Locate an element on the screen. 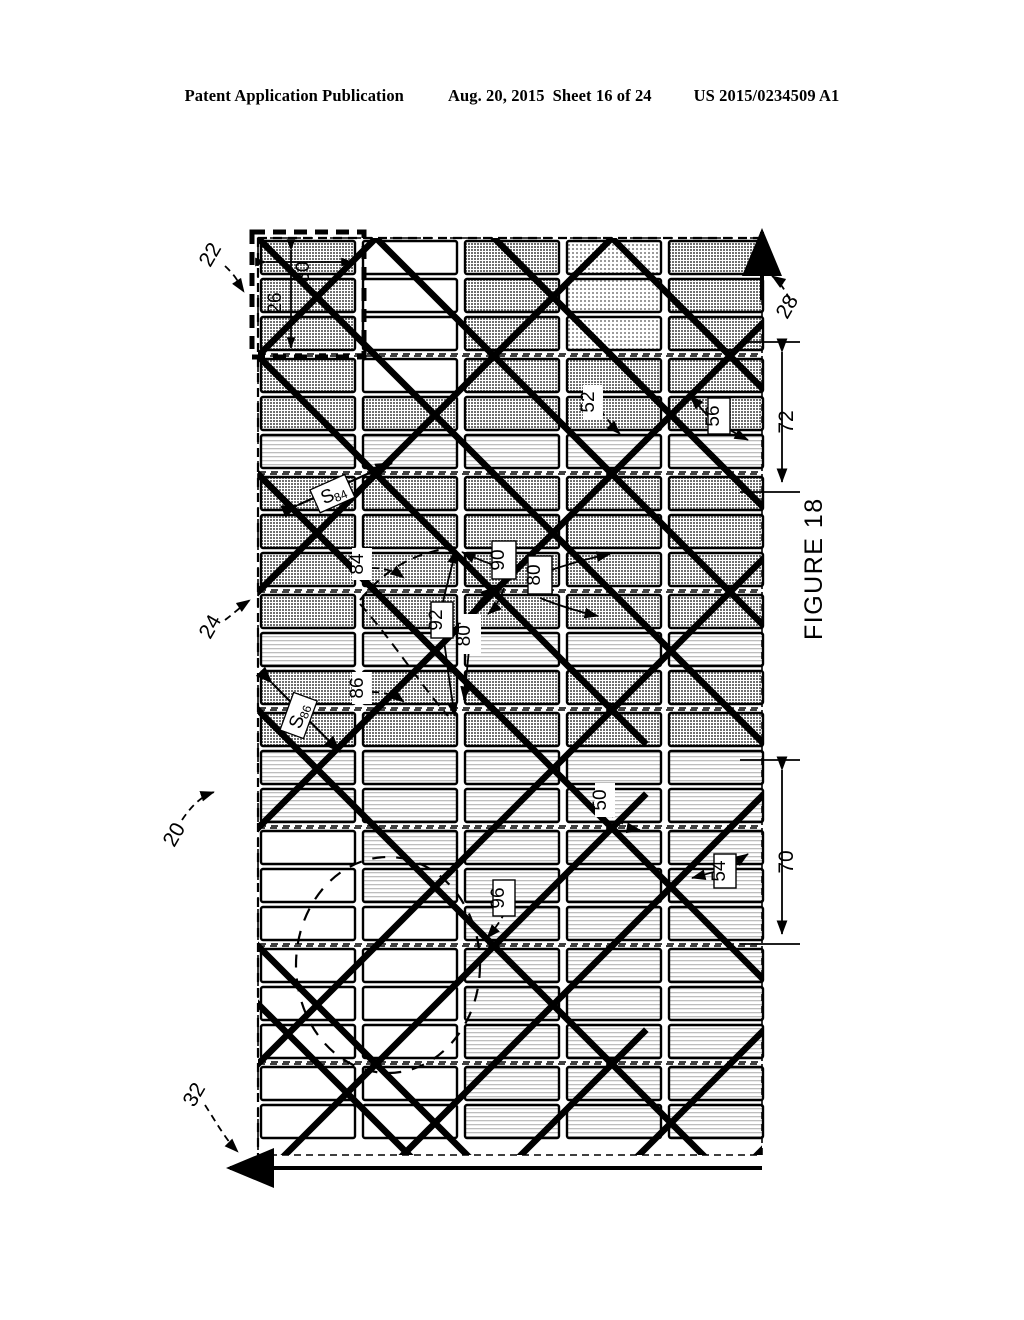 This screenshot has height=1320, width=1024. ref-label-52: 52 is located at coordinates (588, 401).